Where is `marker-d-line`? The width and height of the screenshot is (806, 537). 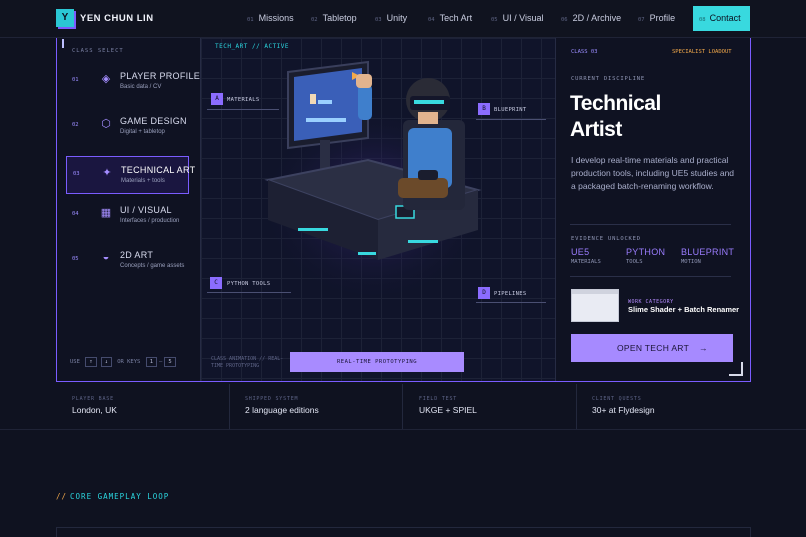
marker-d-line is located at coordinates (511, 302).